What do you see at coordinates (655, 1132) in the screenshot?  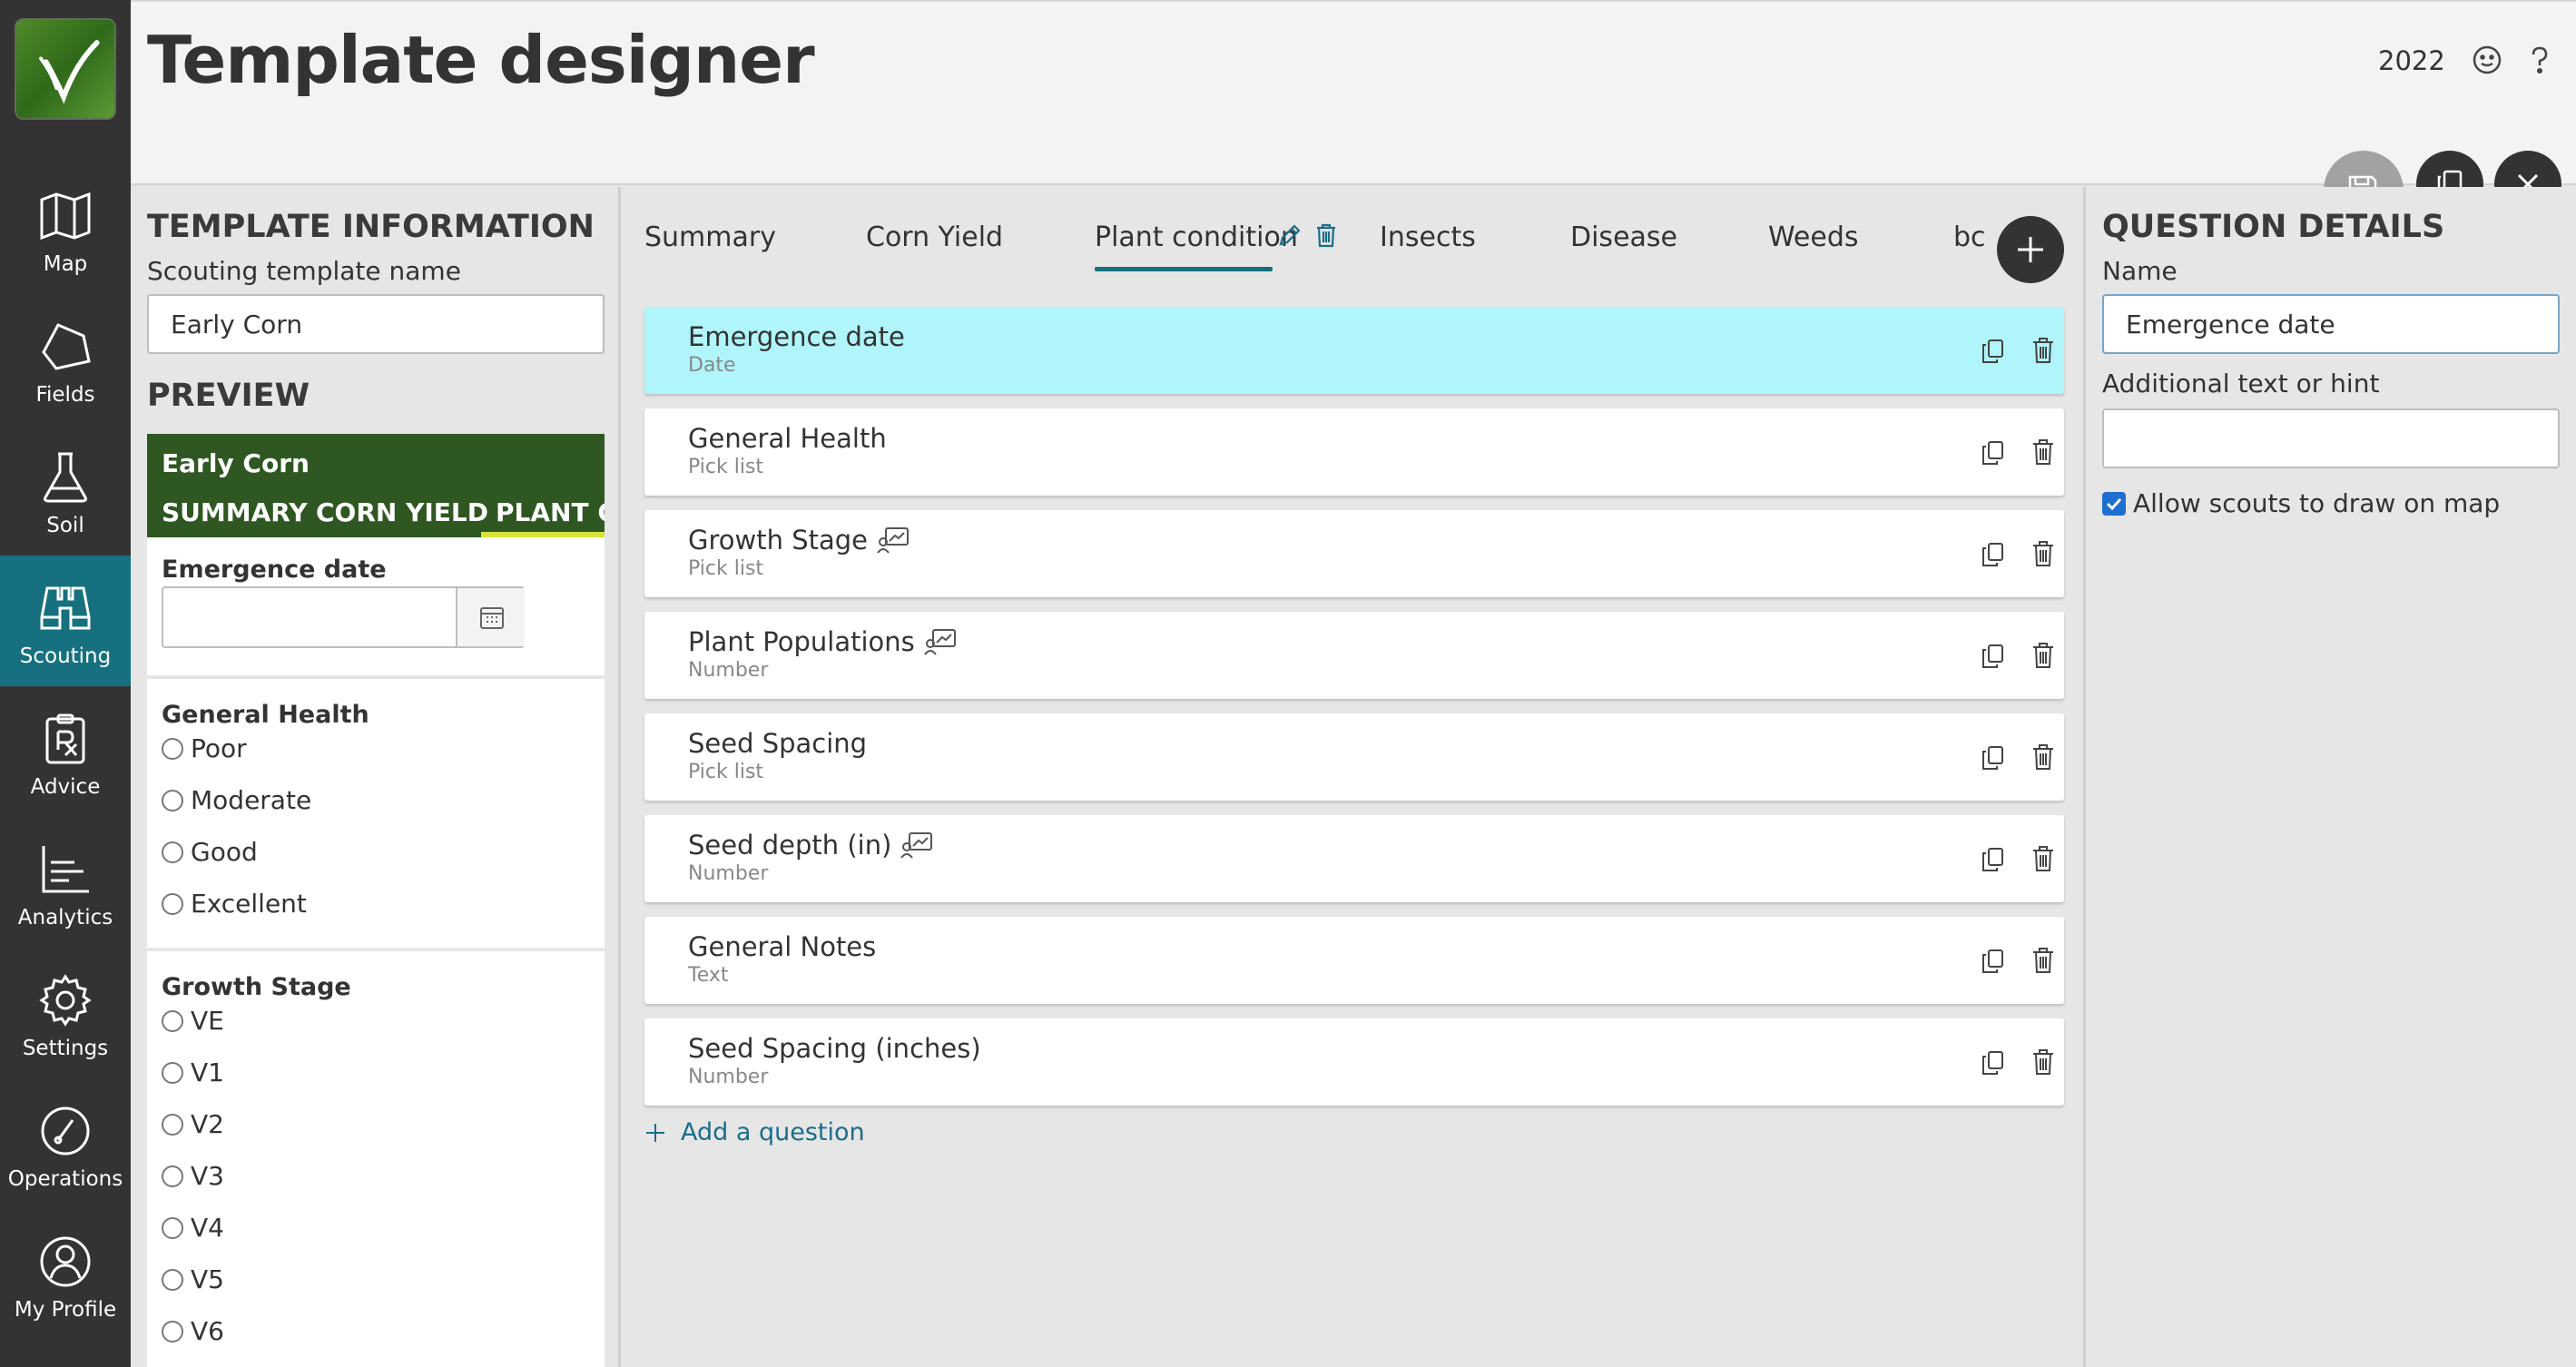 I see `plus-icon` at bounding box center [655, 1132].